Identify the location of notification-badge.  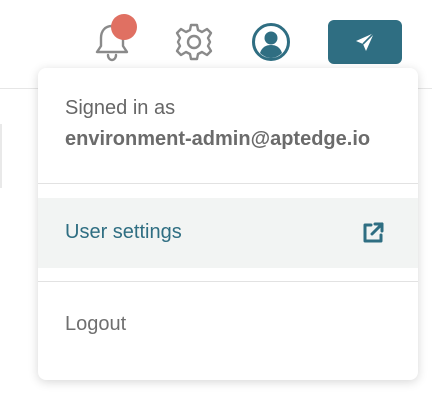
(124, 27).